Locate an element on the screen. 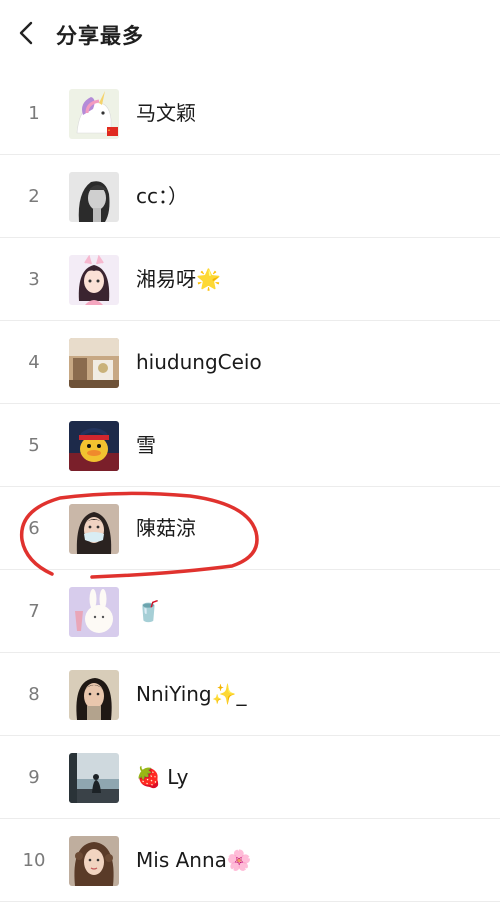 The height and width of the screenshot is (915, 500). rank-number: 9 is located at coordinates (34, 777).